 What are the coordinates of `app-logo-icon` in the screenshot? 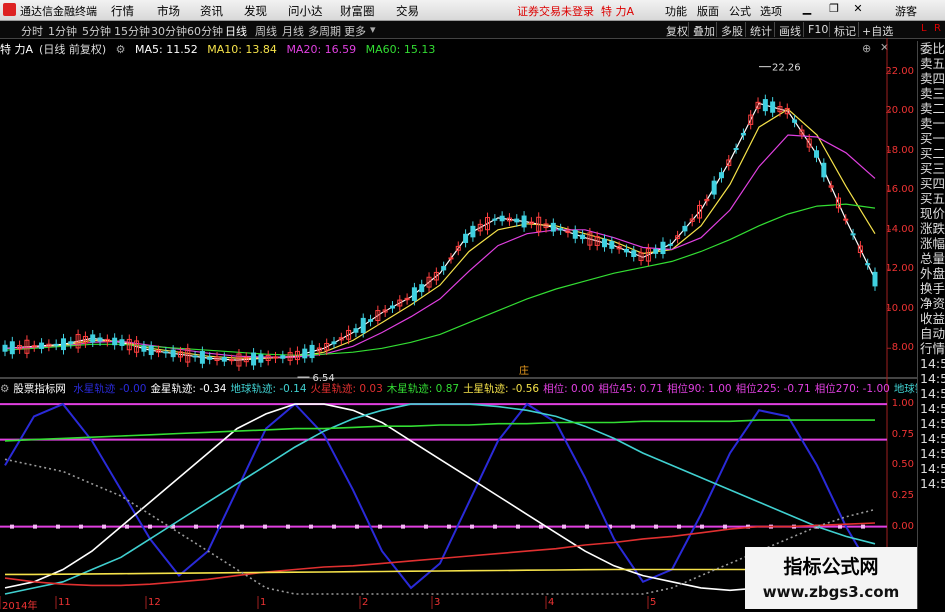 It's located at (9, 9).